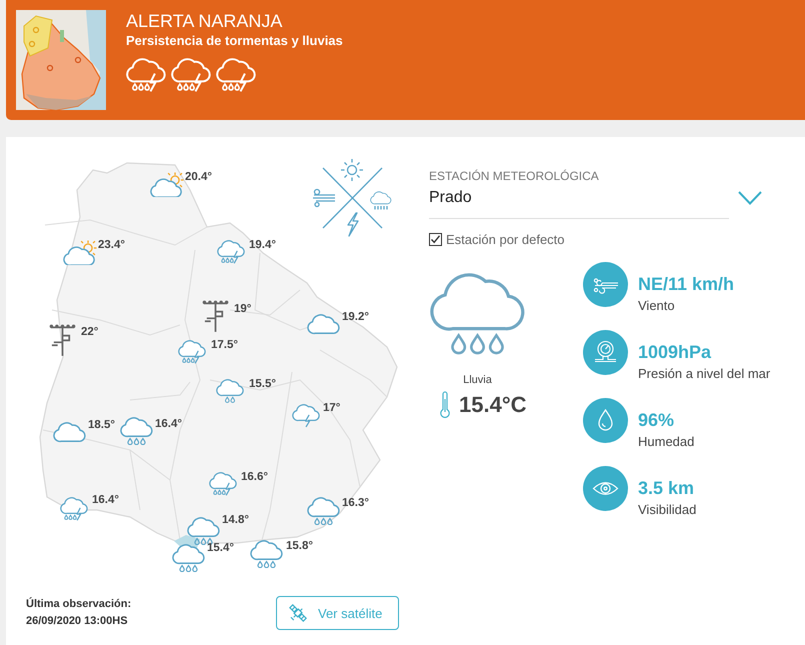  I want to click on last-observation-time: 26/09/2020 13:00HS, so click(77, 621).